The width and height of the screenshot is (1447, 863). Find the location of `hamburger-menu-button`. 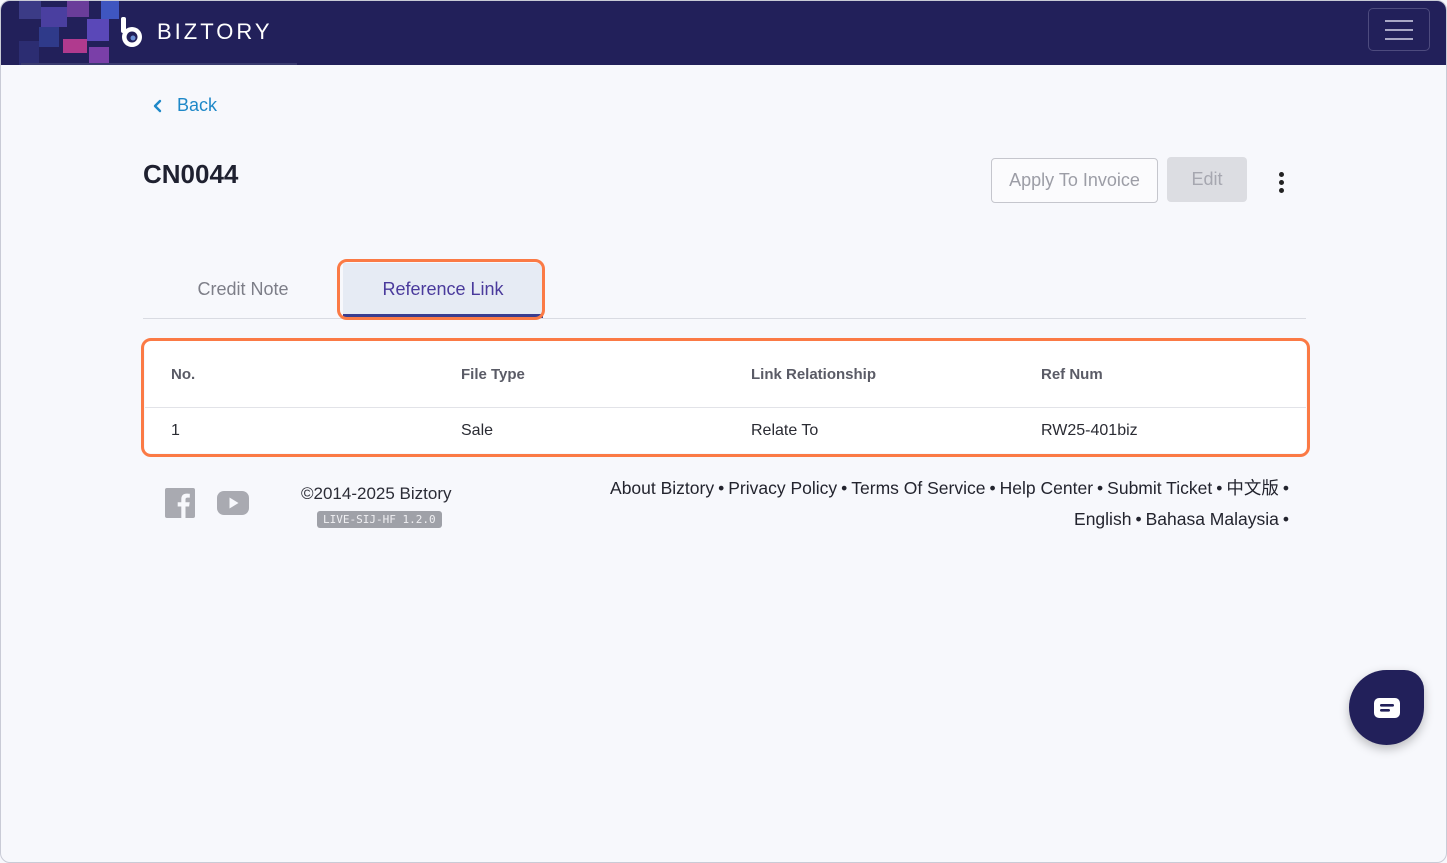

hamburger-menu-button is located at coordinates (1399, 29).